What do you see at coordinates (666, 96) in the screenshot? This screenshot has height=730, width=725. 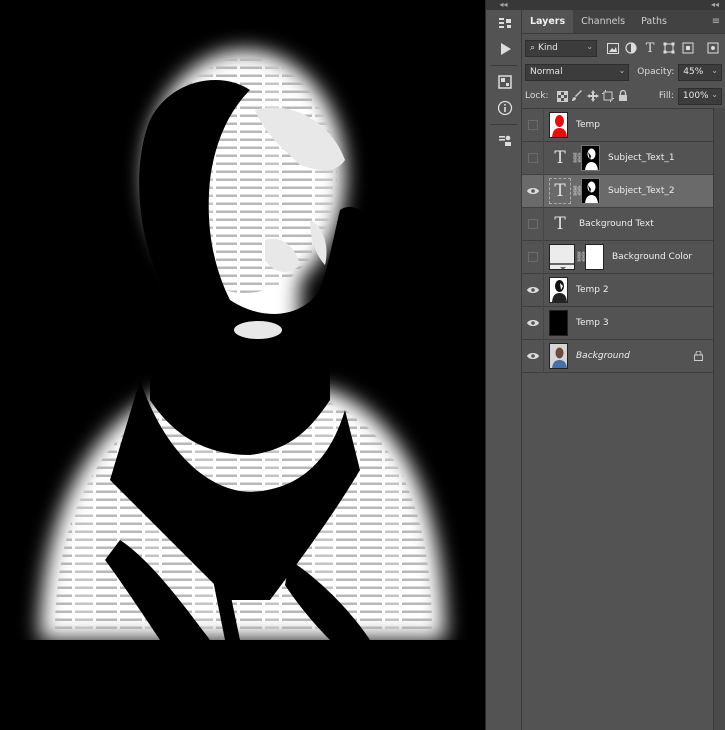 I see `fill-label: Fill:` at bounding box center [666, 96].